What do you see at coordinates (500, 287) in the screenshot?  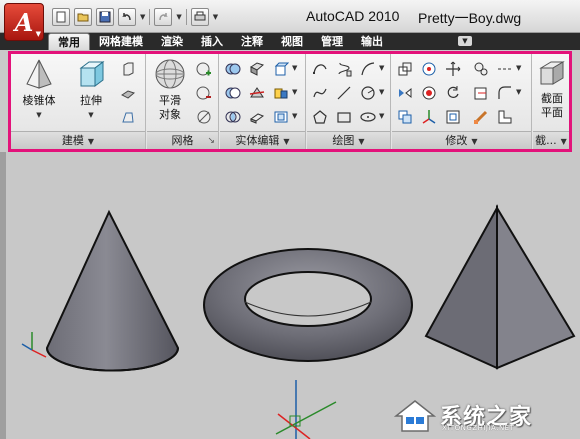 I see `pyramid-solid` at bounding box center [500, 287].